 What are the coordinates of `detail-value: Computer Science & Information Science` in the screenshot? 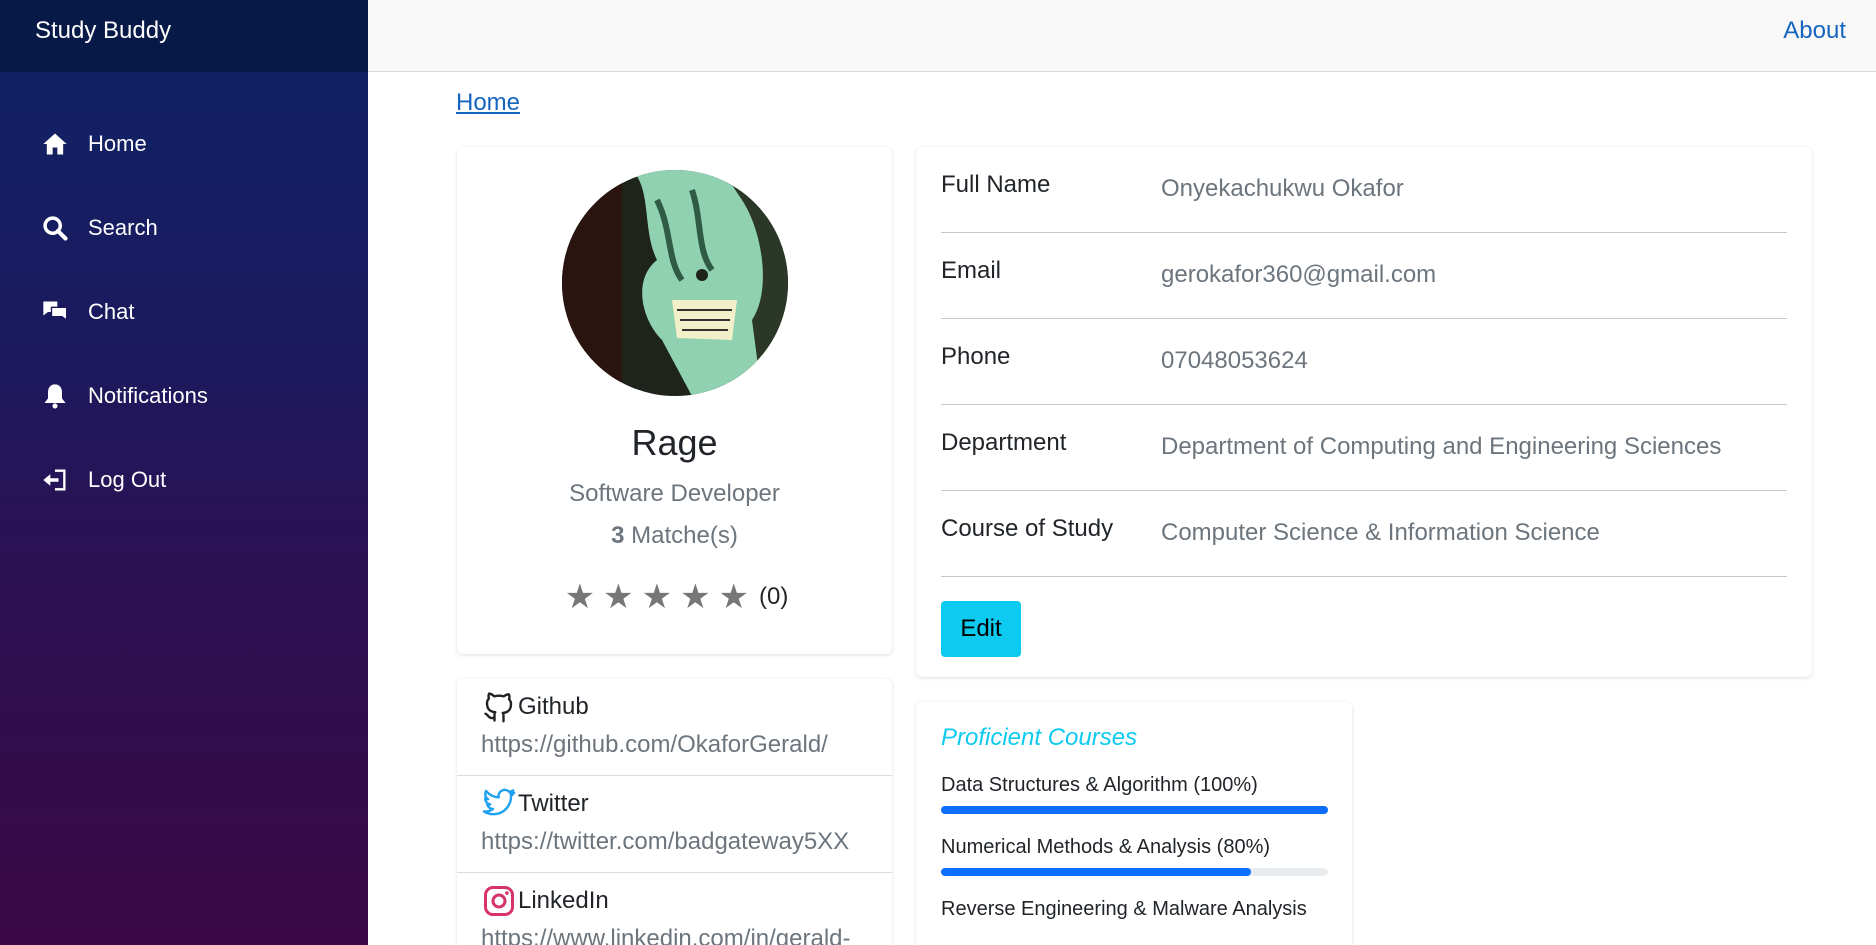 It's located at (1380, 532).